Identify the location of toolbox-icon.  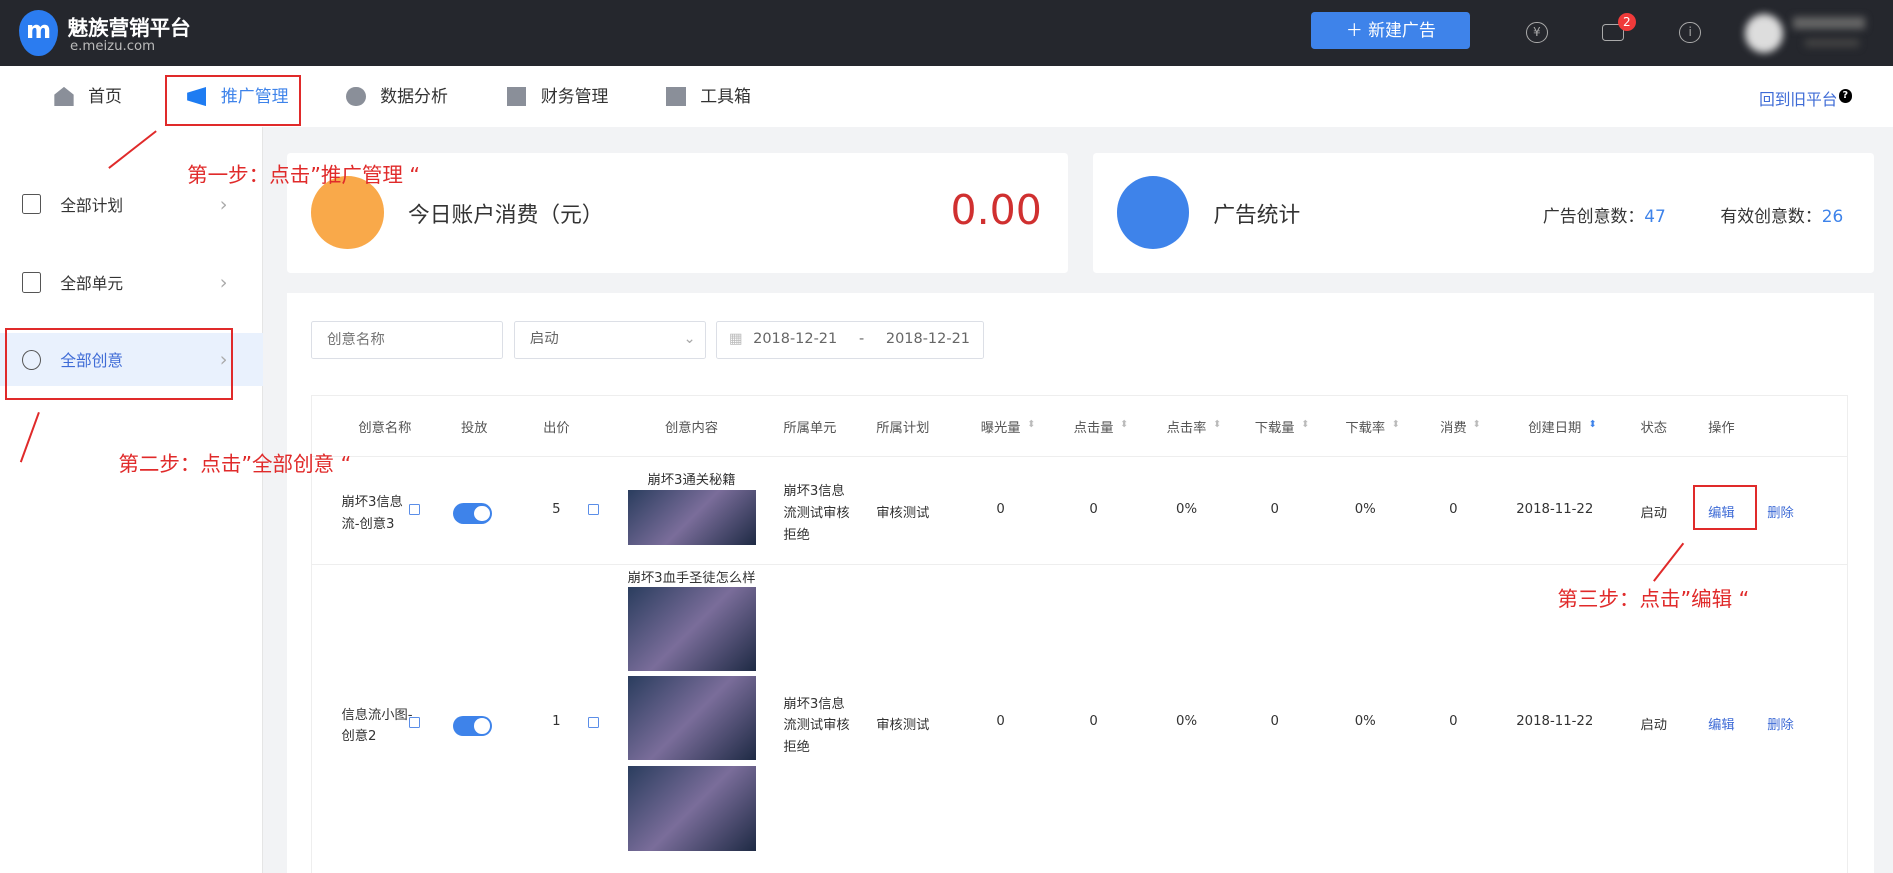
(676, 96).